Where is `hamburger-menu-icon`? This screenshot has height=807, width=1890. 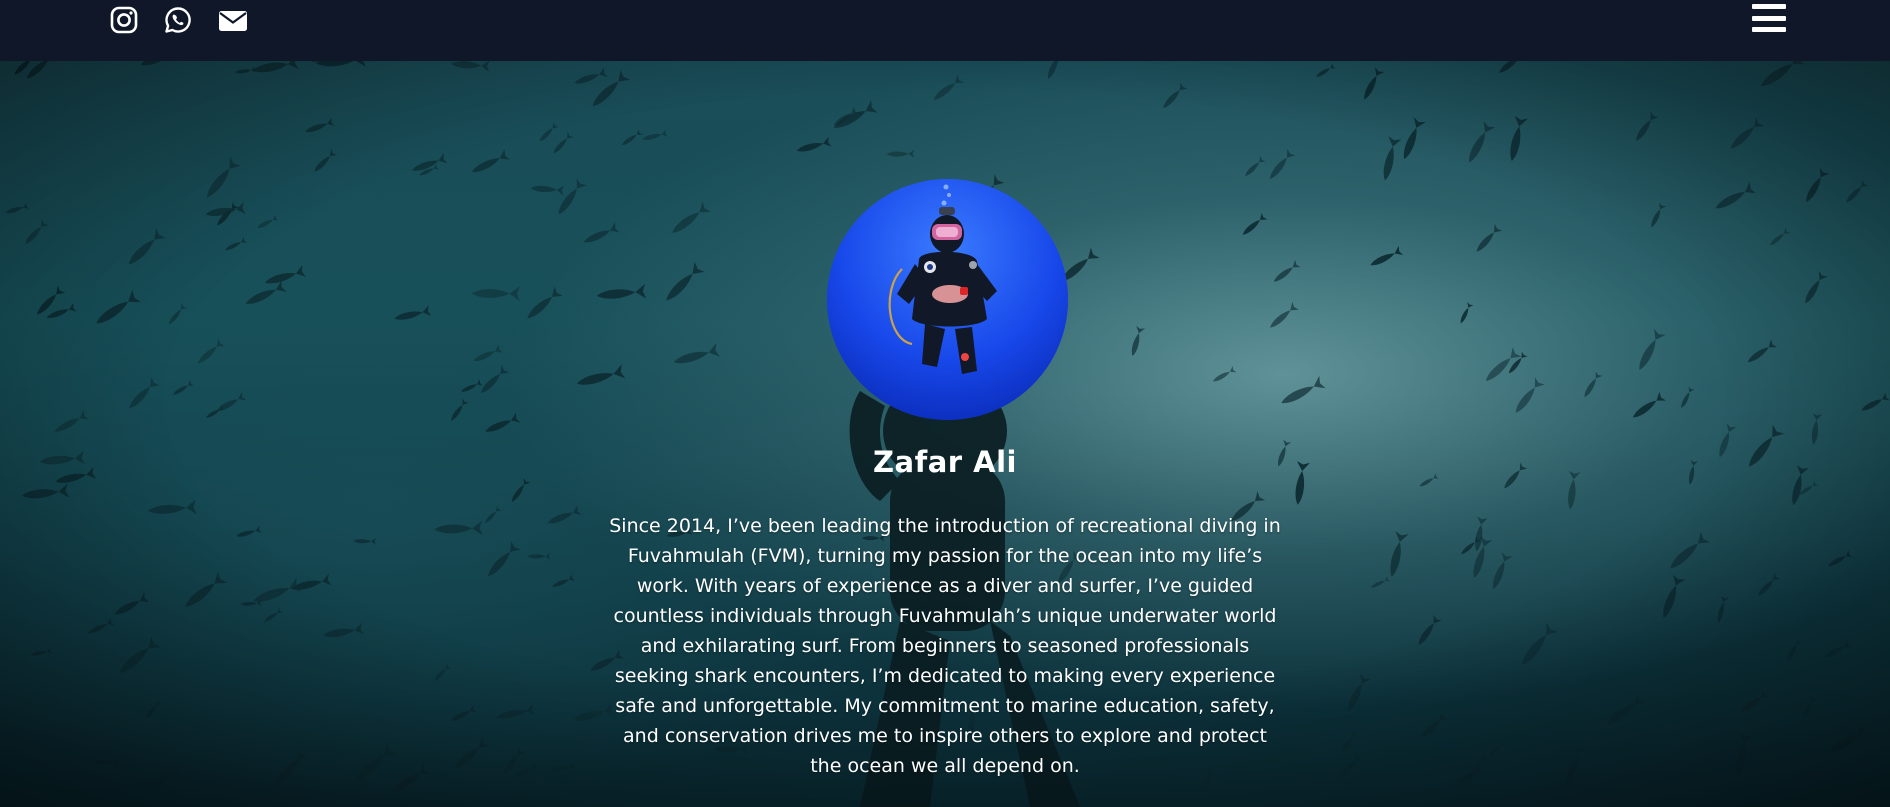 hamburger-menu-icon is located at coordinates (1769, 18).